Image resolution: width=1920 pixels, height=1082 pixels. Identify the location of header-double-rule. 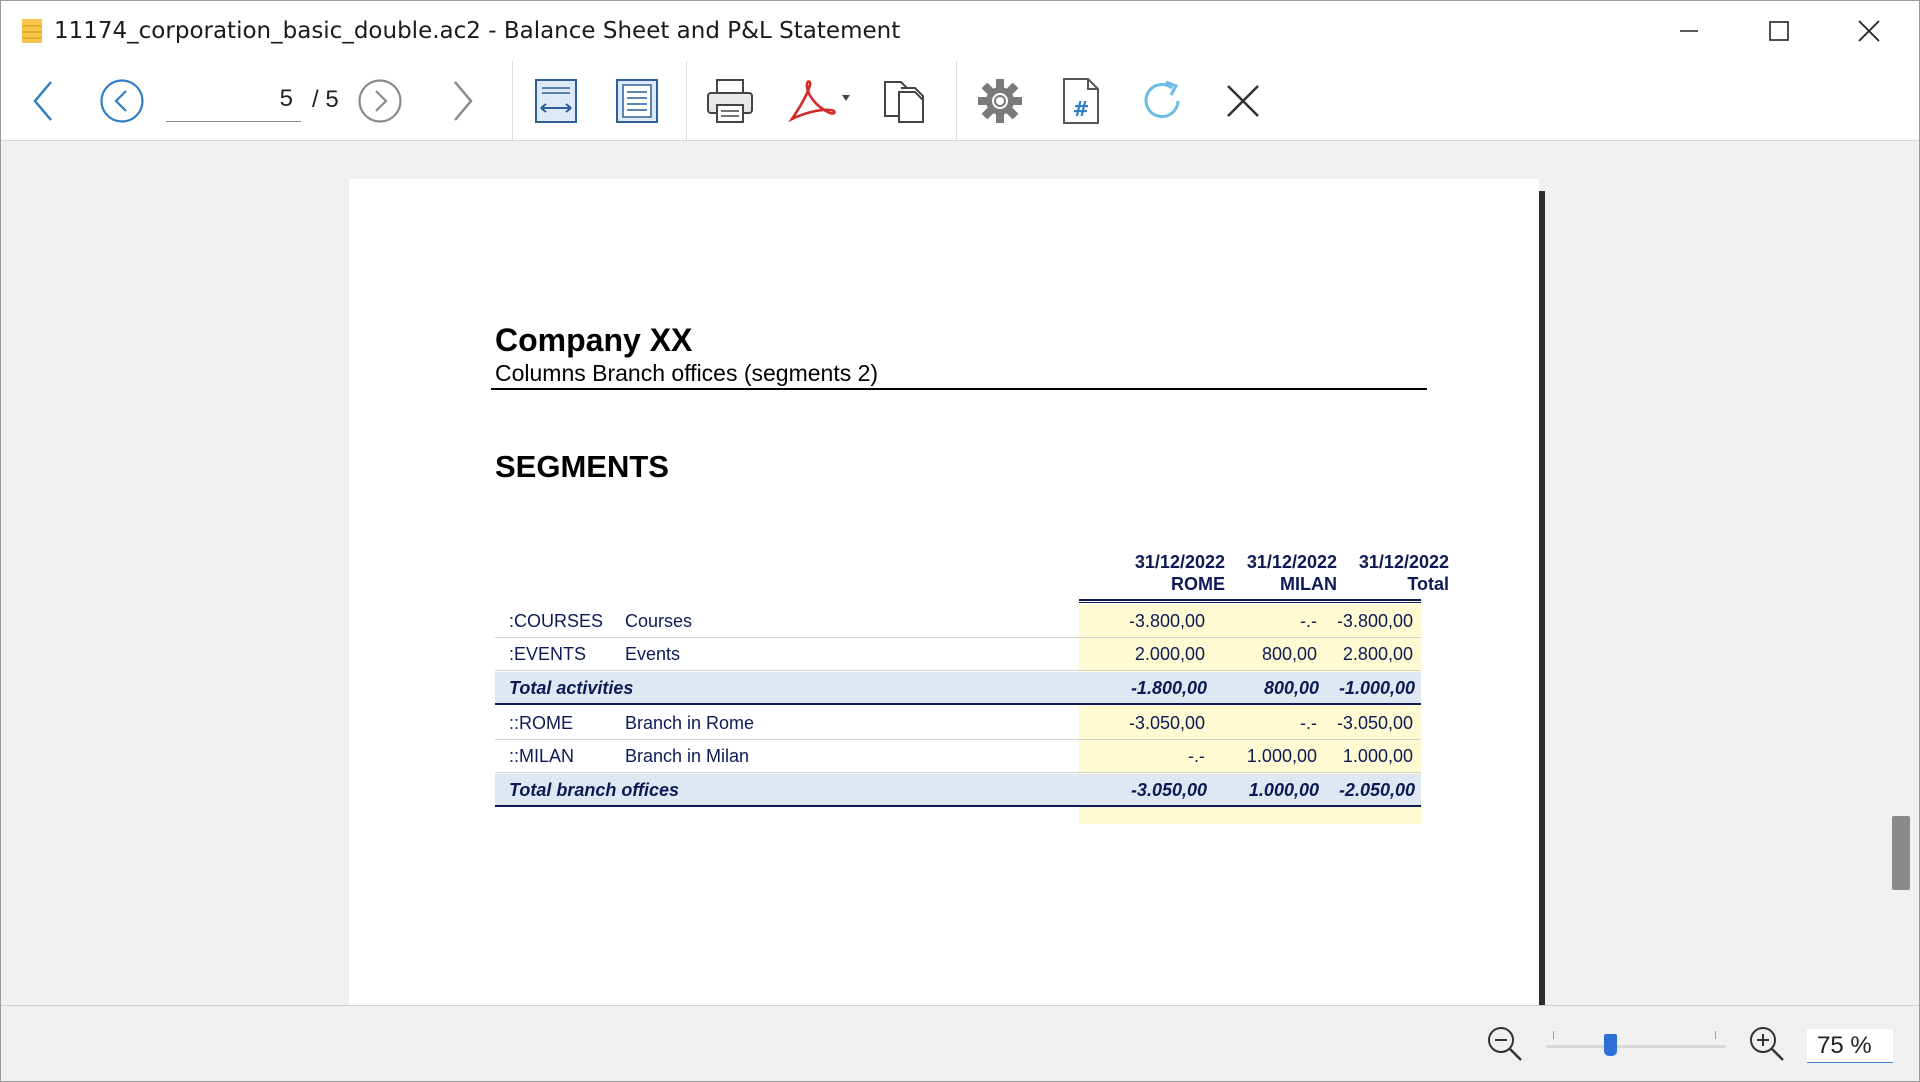
(1250, 601).